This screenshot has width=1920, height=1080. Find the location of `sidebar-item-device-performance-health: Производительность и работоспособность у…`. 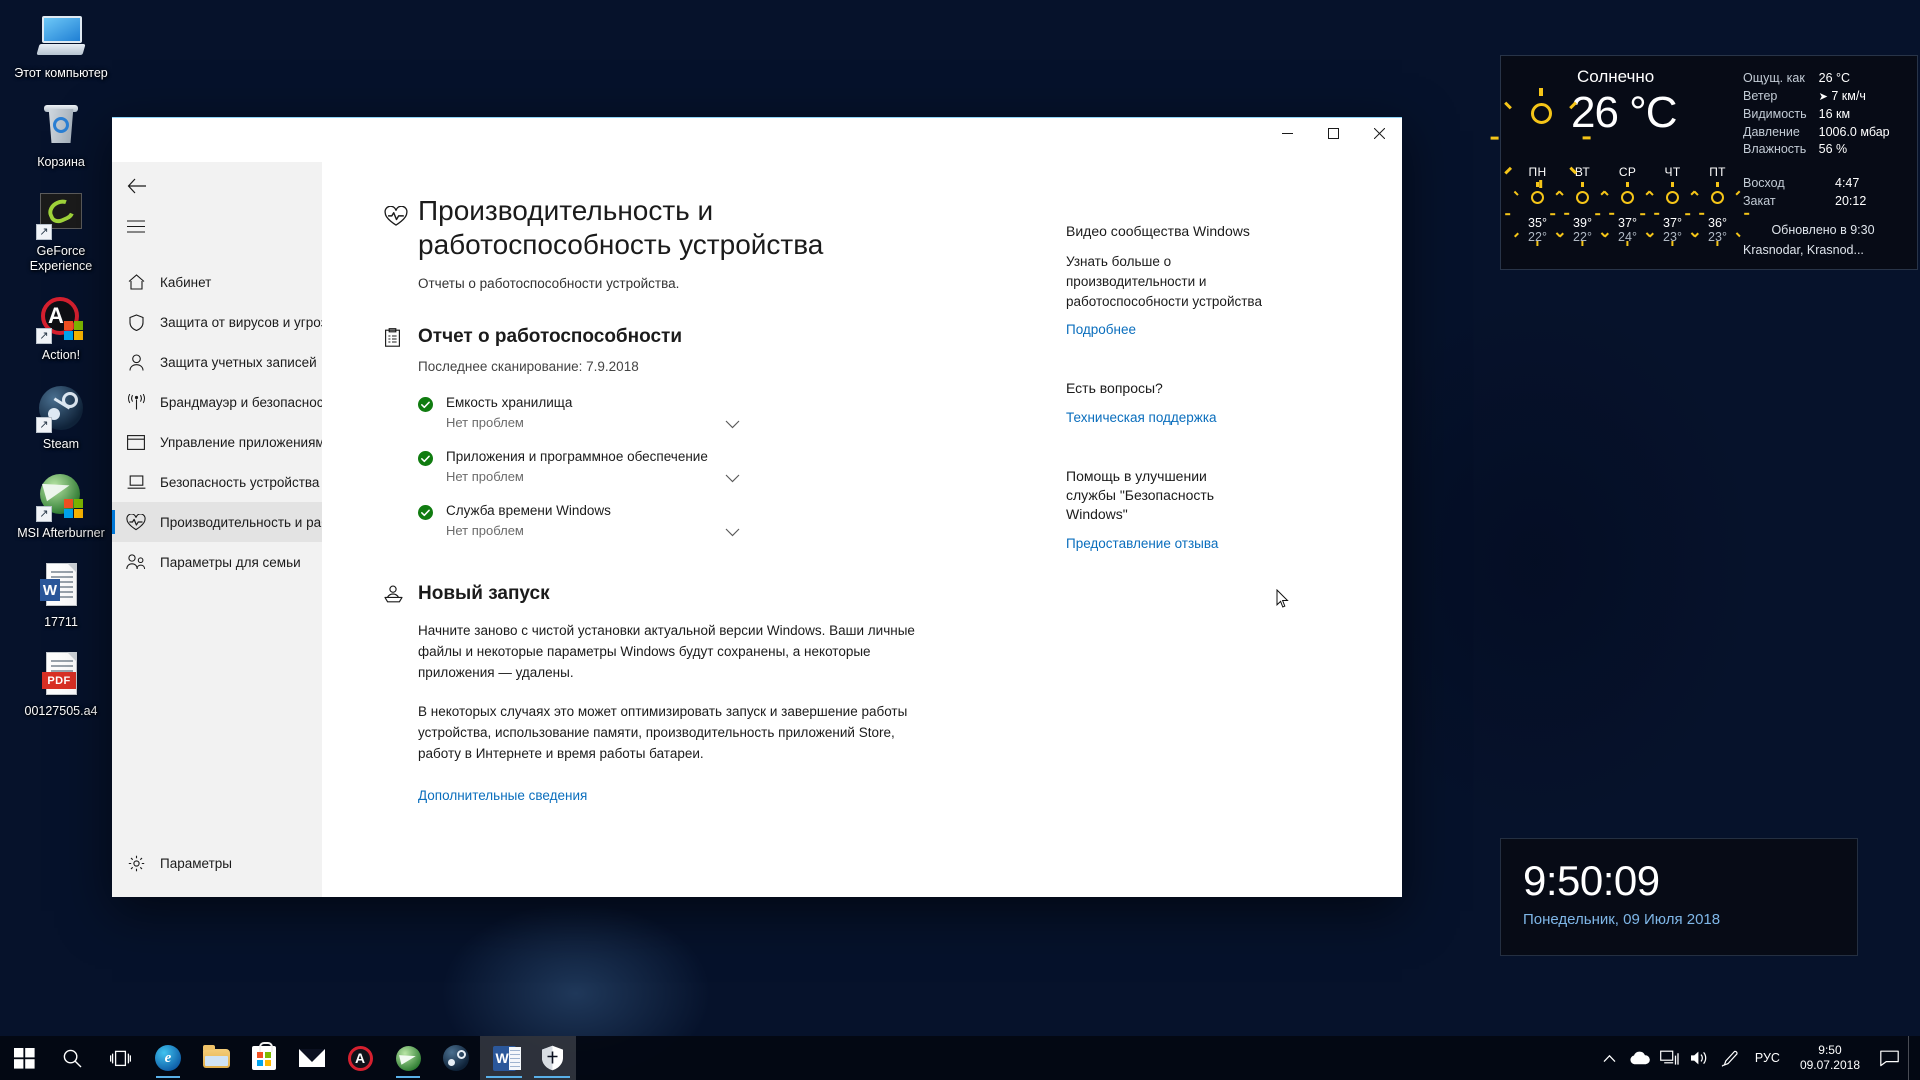

sidebar-item-device-performance-health: Производительность и работоспособность у… is located at coordinates (217, 522).